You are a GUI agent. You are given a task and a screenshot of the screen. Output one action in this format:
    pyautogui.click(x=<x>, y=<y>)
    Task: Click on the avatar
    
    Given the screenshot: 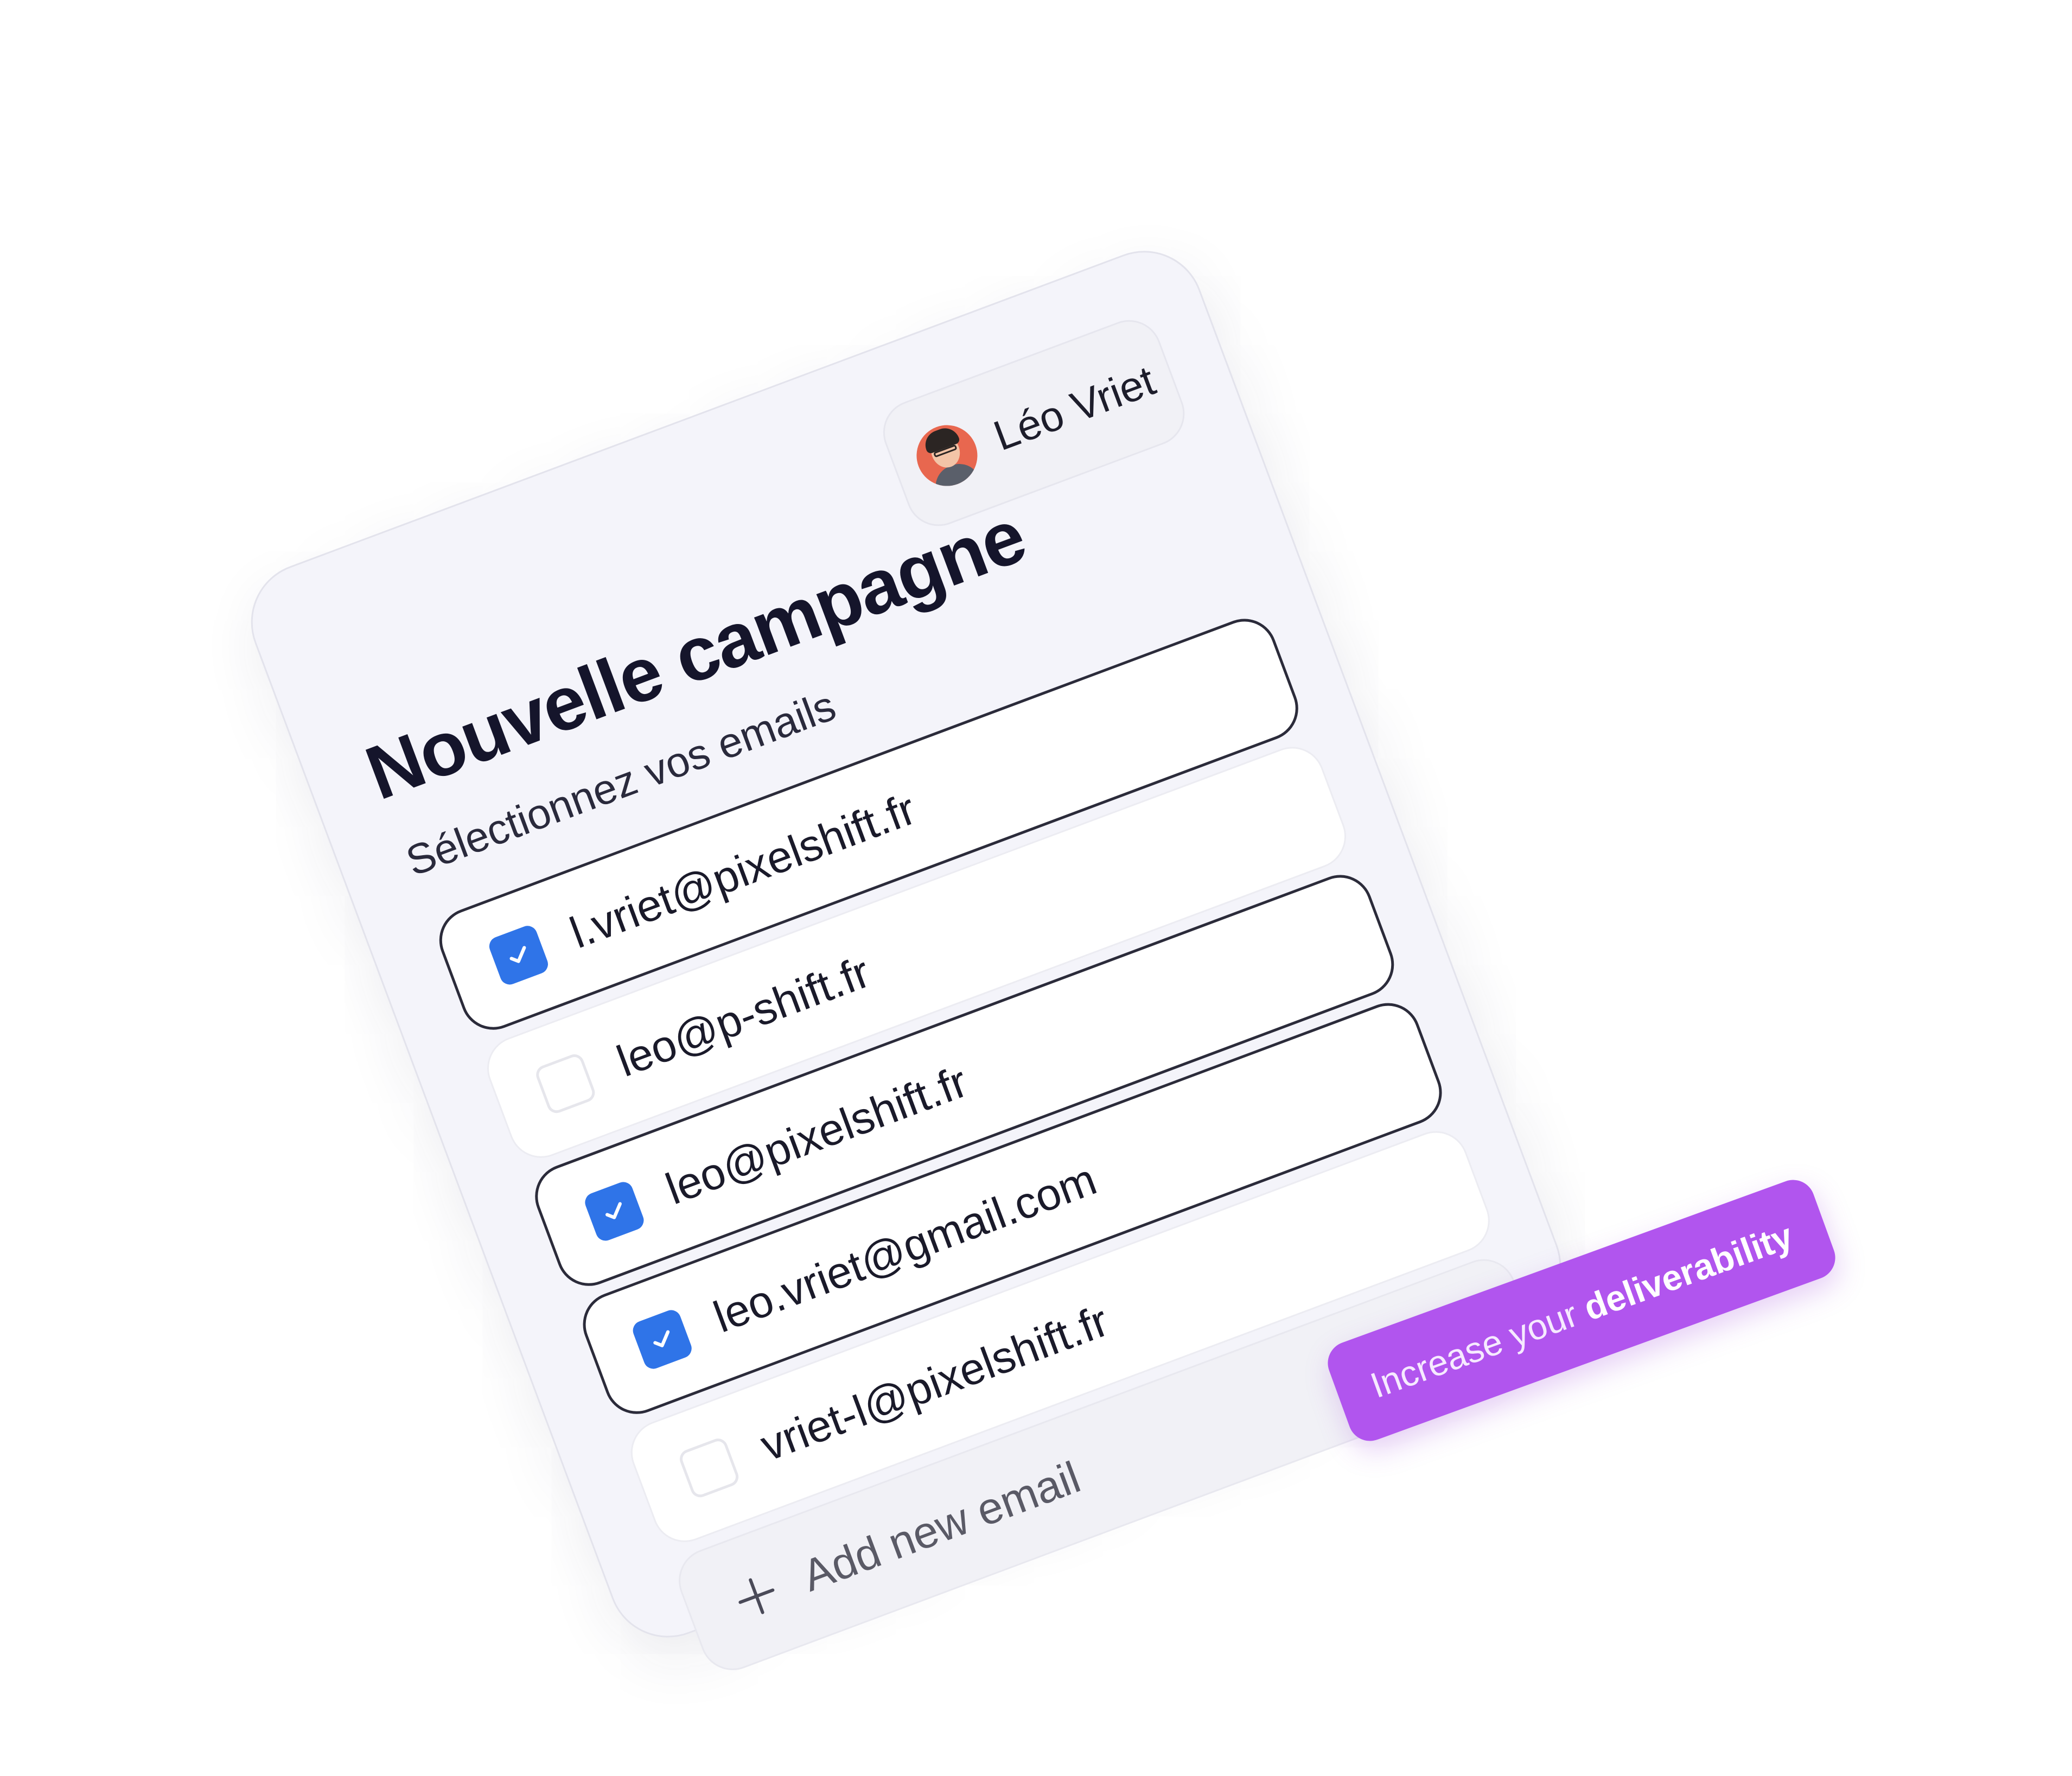 What is the action you would take?
    pyautogui.click(x=947, y=455)
    